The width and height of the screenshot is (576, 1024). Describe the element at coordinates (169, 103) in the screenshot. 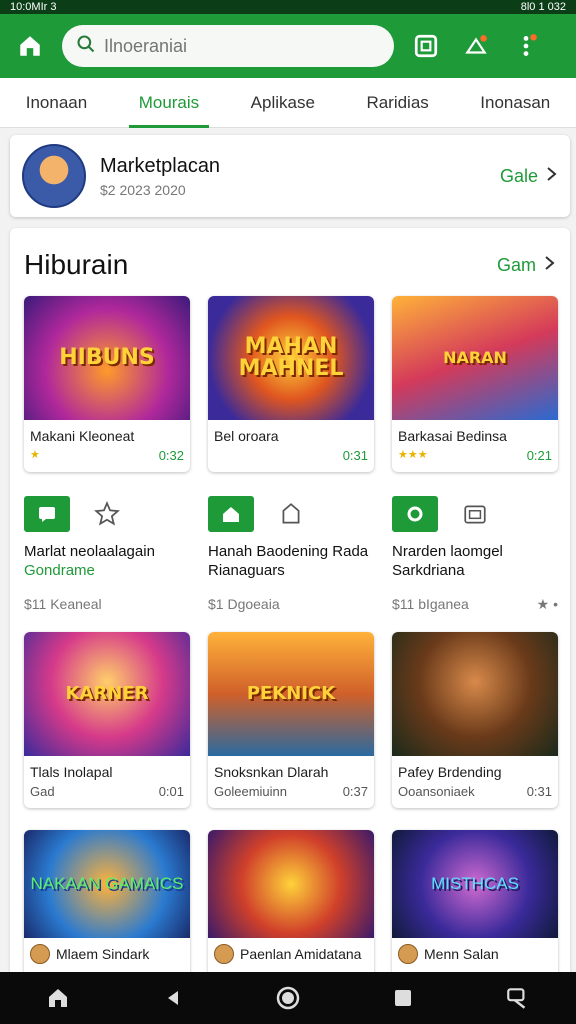

I see `tab-mourais: Mourais` at that location.